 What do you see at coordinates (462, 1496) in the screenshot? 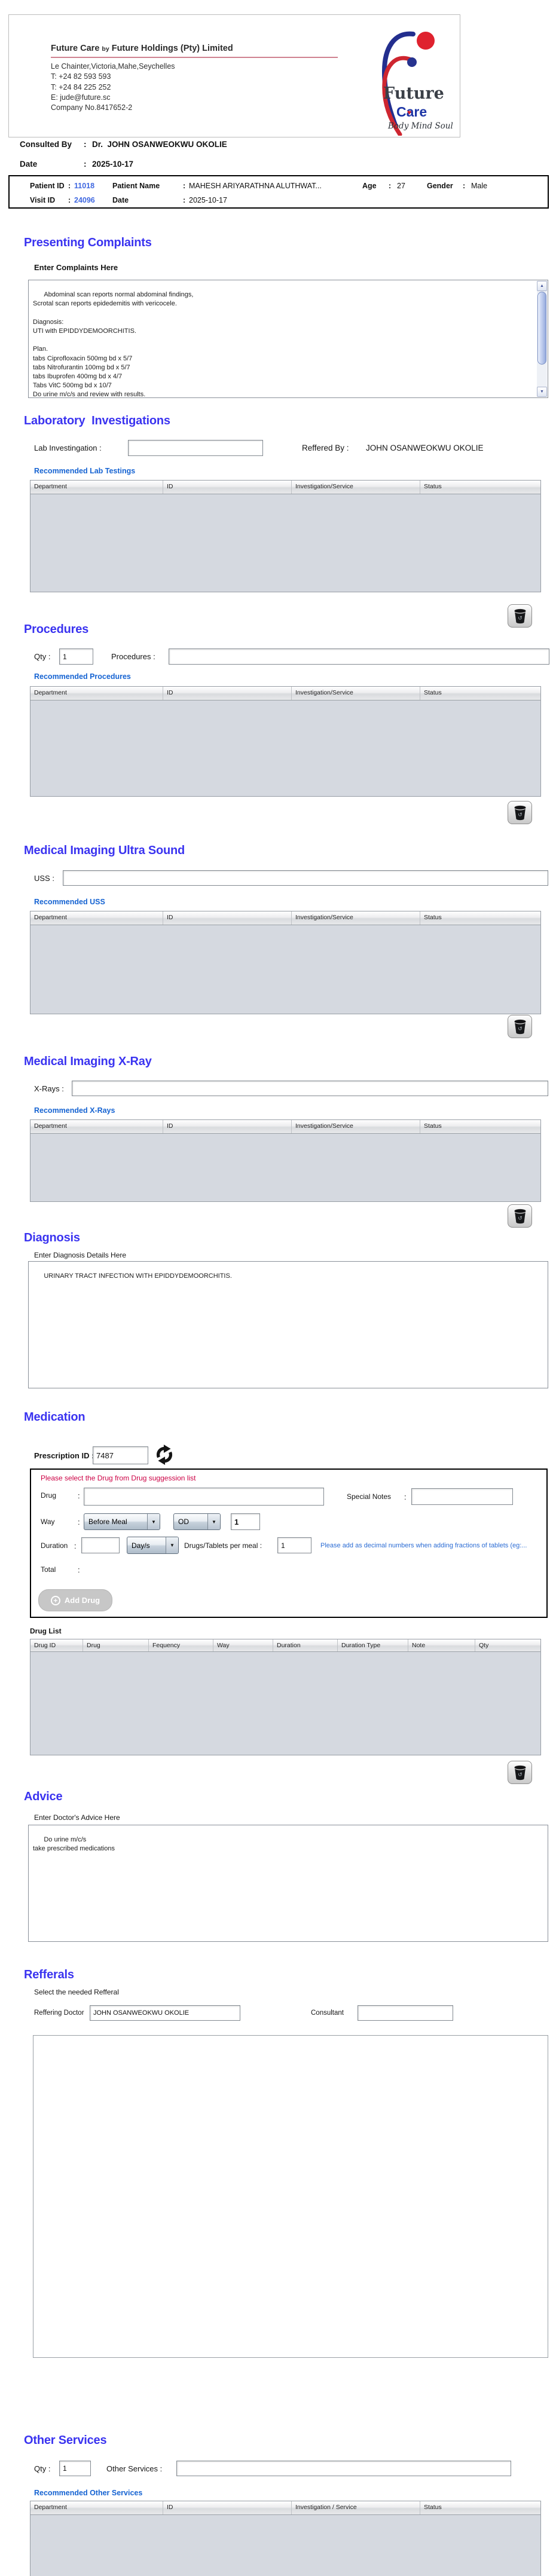
I see `special-notes-input` at bounding box center [462, 1496].